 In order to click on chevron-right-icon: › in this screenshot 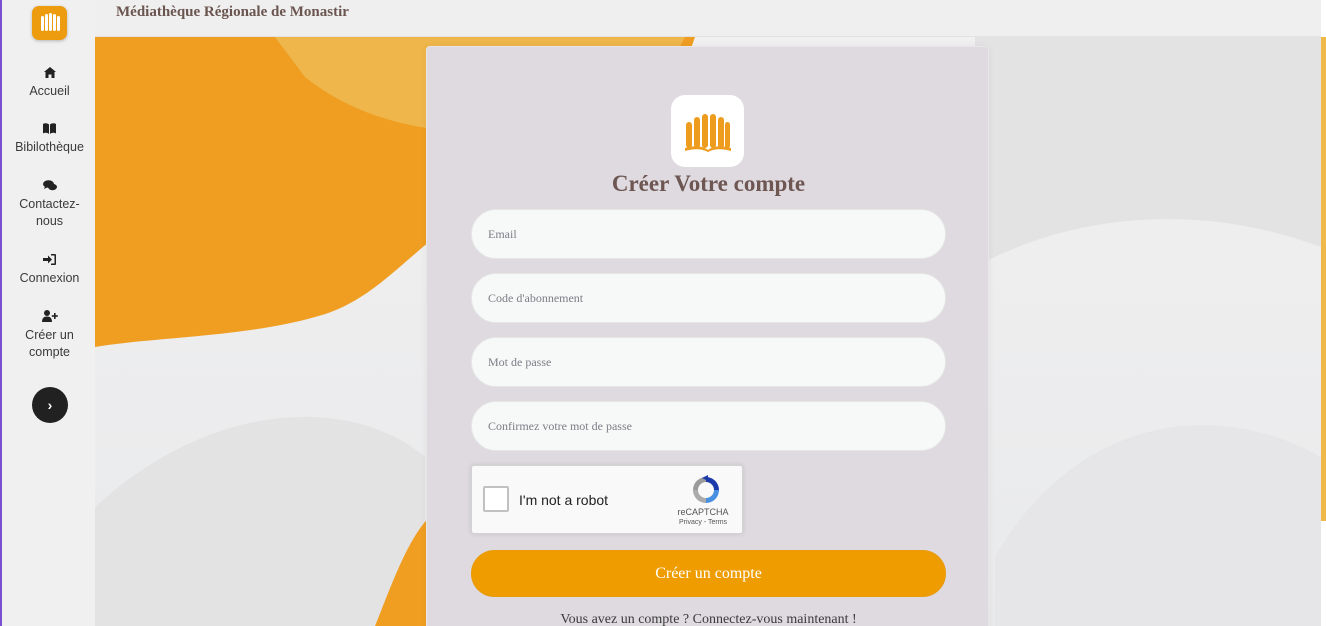, I will do `click(50, 405)`.